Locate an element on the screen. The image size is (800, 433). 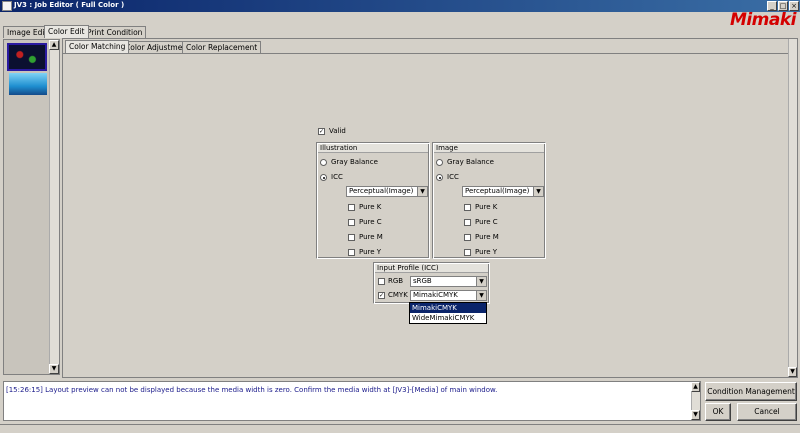
illustration-pure-k-label: Pure K is located at coordinates (370, 207).